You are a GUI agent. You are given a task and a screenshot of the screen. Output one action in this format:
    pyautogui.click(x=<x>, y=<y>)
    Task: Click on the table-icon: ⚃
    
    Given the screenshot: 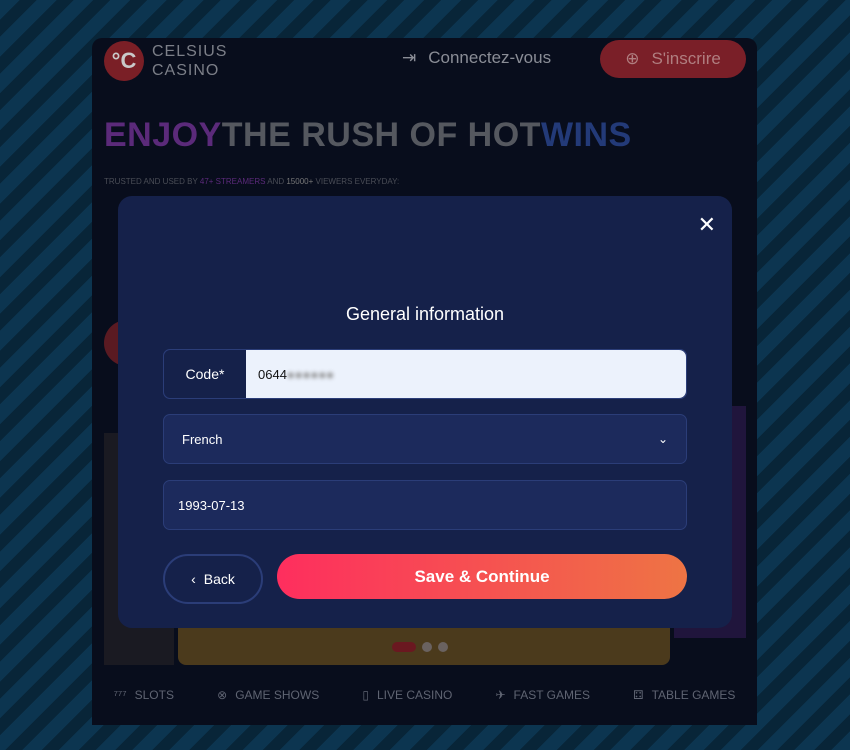 What is the action you would take?
    pyautogui.click(x=638, y=695)
    